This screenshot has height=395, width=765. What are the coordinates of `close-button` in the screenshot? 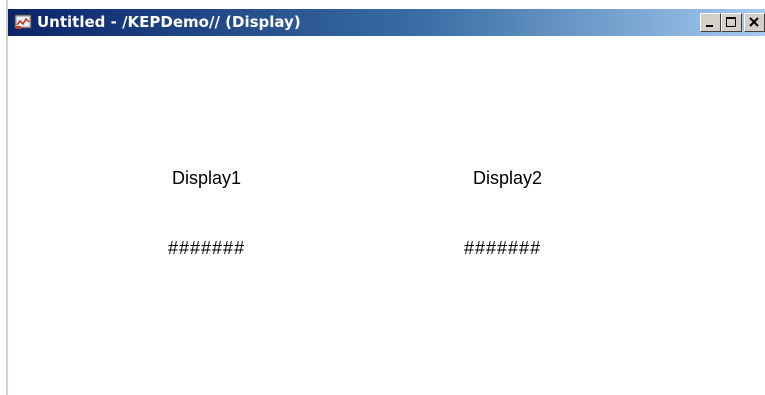 It's located at (754, 22).